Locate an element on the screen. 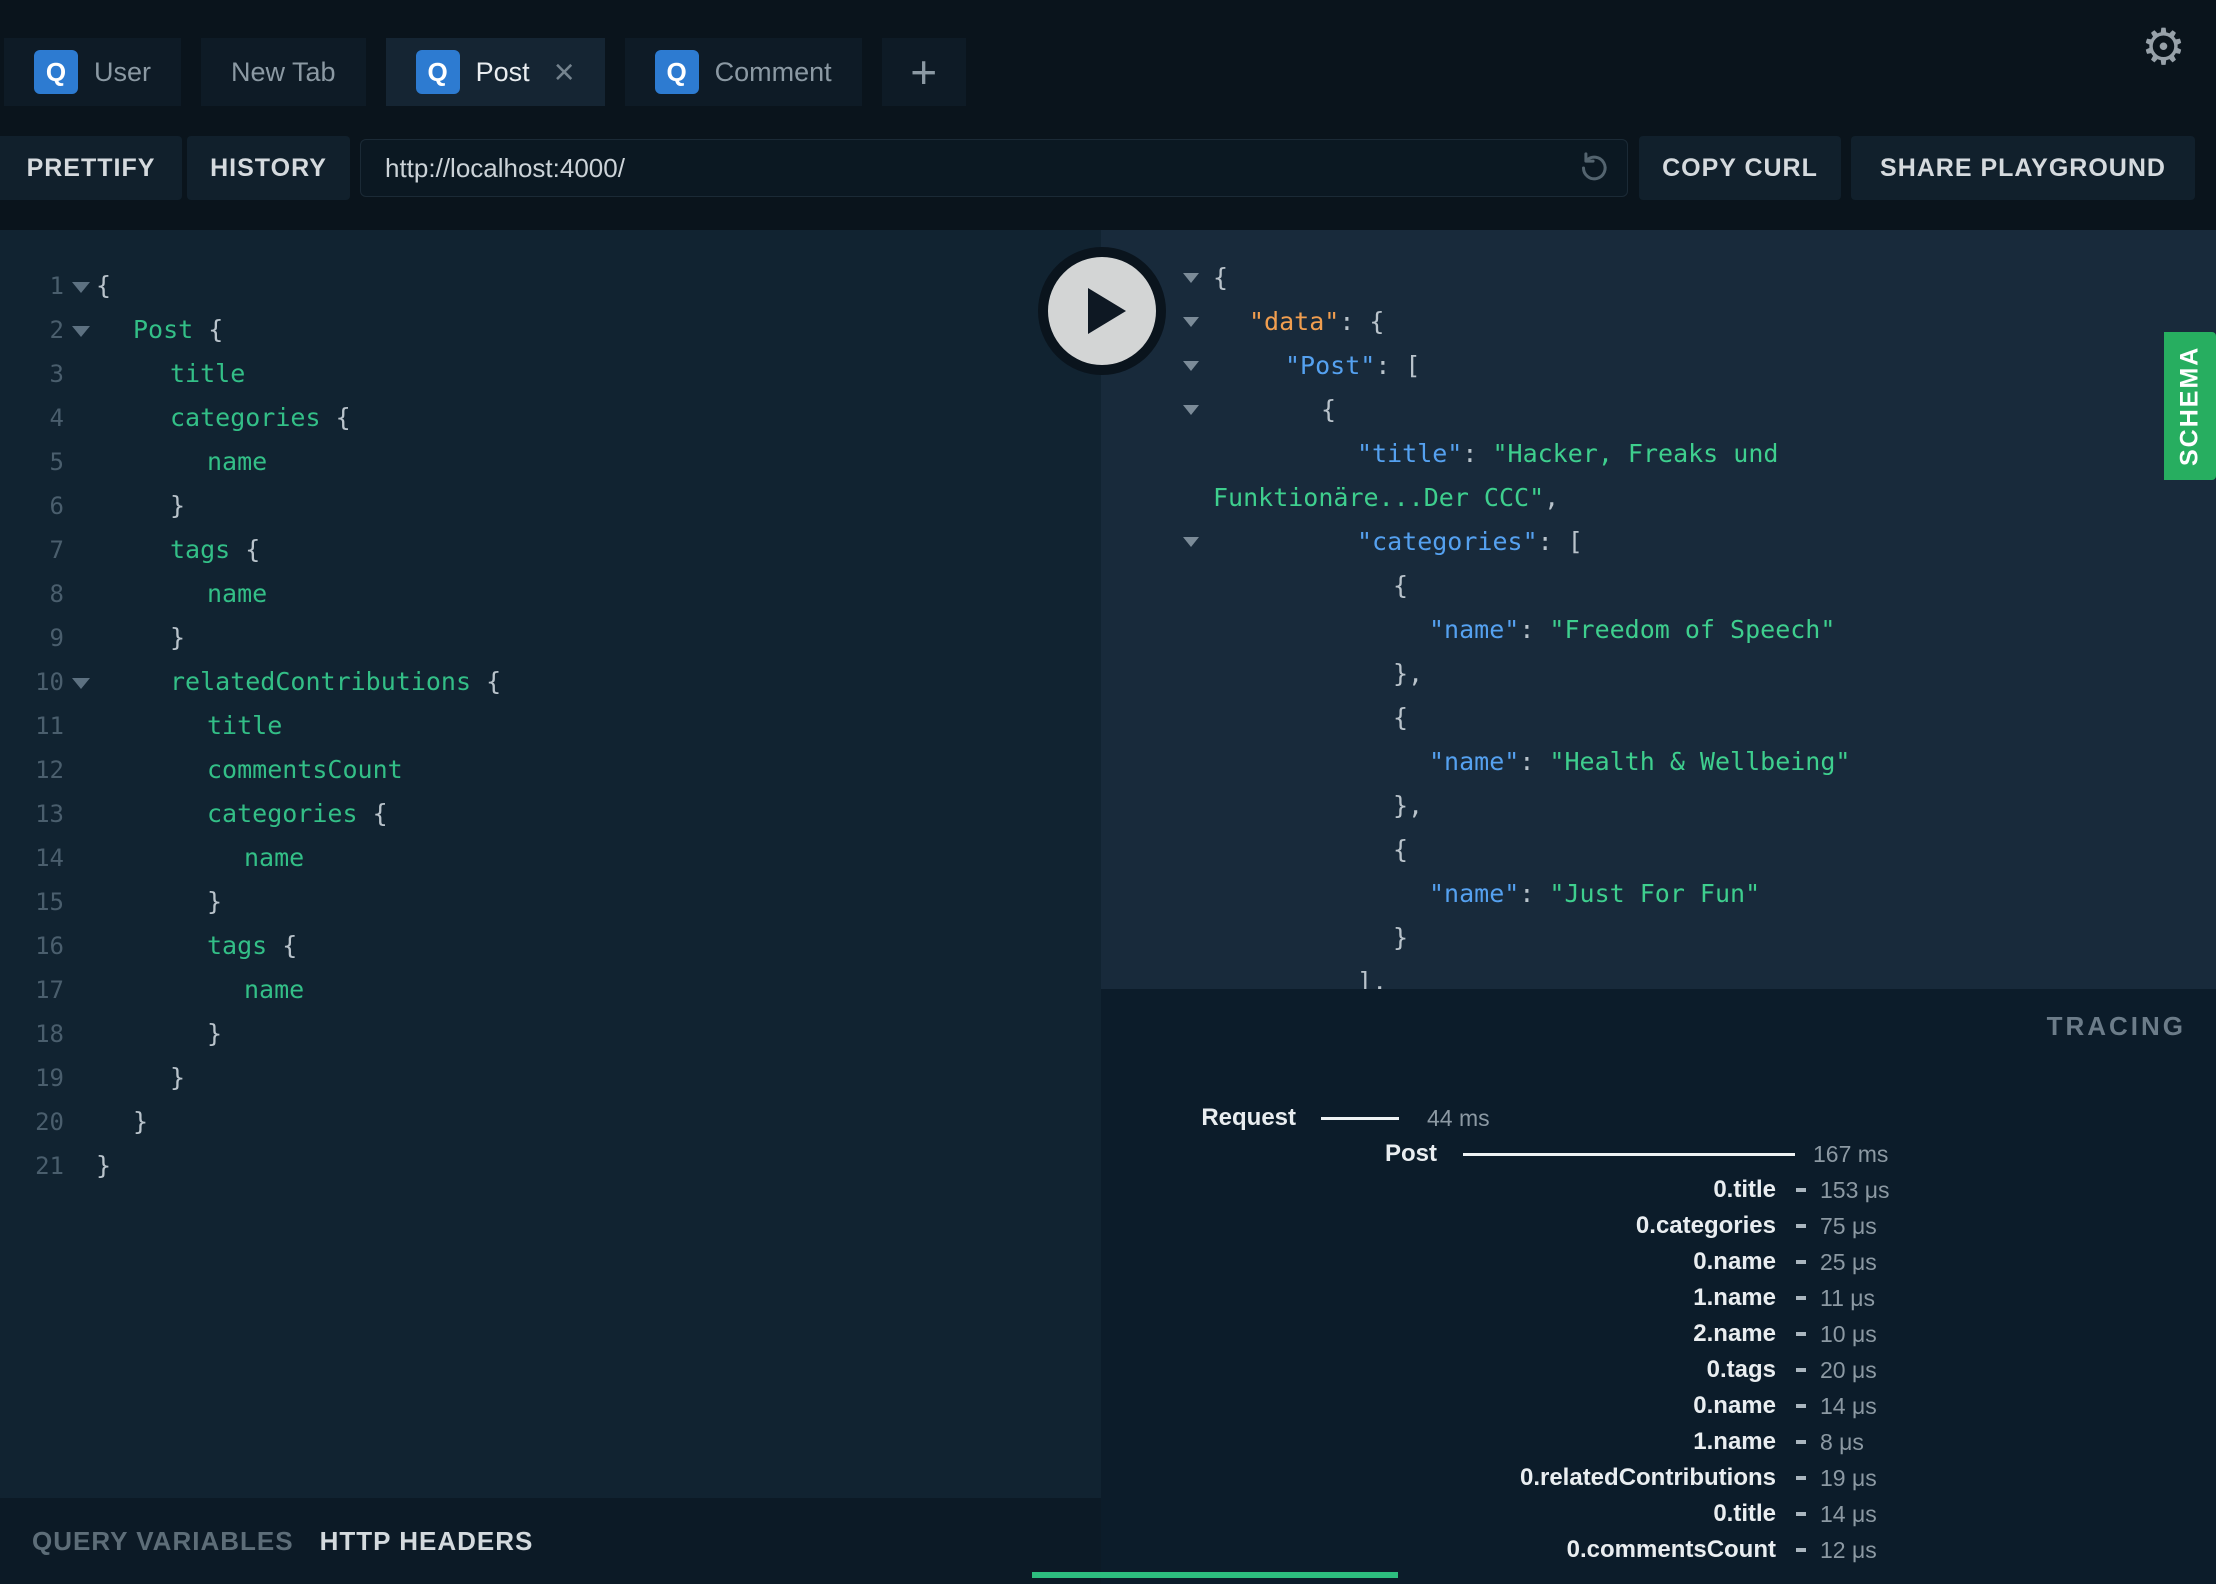 The width and height of the screenshot is (2216, 1584). trace-row: Post 167 ms is located at coordinates (1658, 1154).